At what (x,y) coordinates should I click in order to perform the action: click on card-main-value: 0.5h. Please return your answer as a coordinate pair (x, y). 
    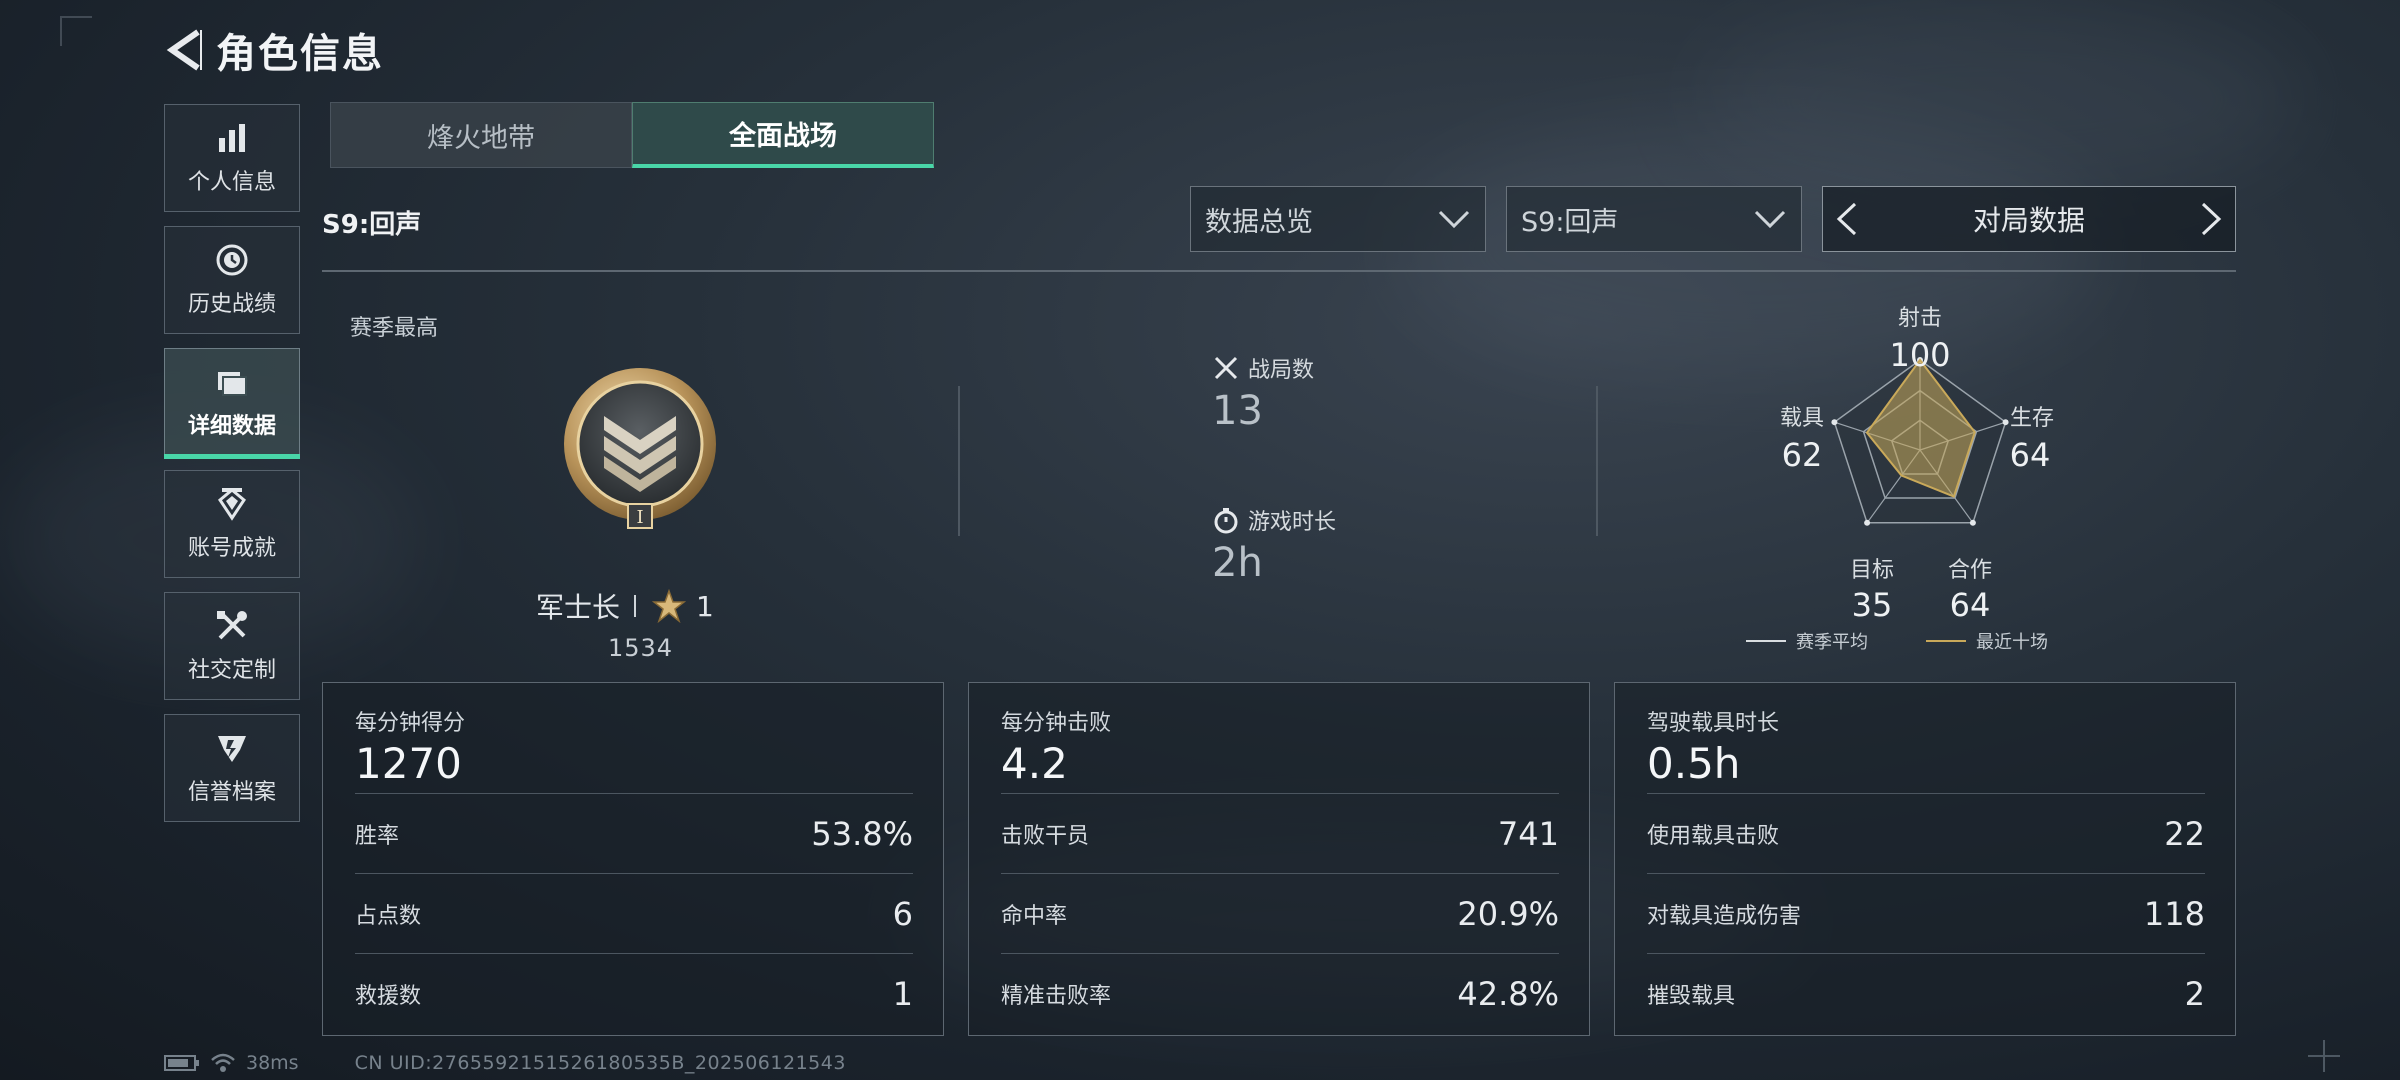
    Looking at the image, I should click on (1694, 763).